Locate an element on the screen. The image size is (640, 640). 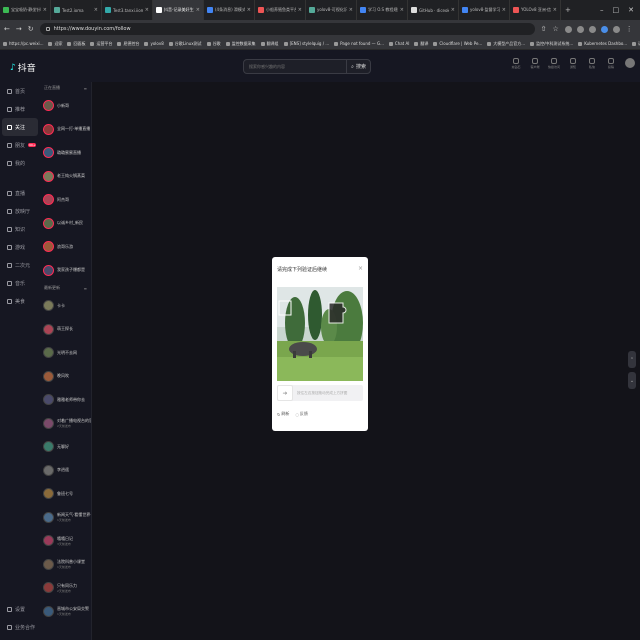
nav-item: 二次元 is located at coordinates (20, 265).